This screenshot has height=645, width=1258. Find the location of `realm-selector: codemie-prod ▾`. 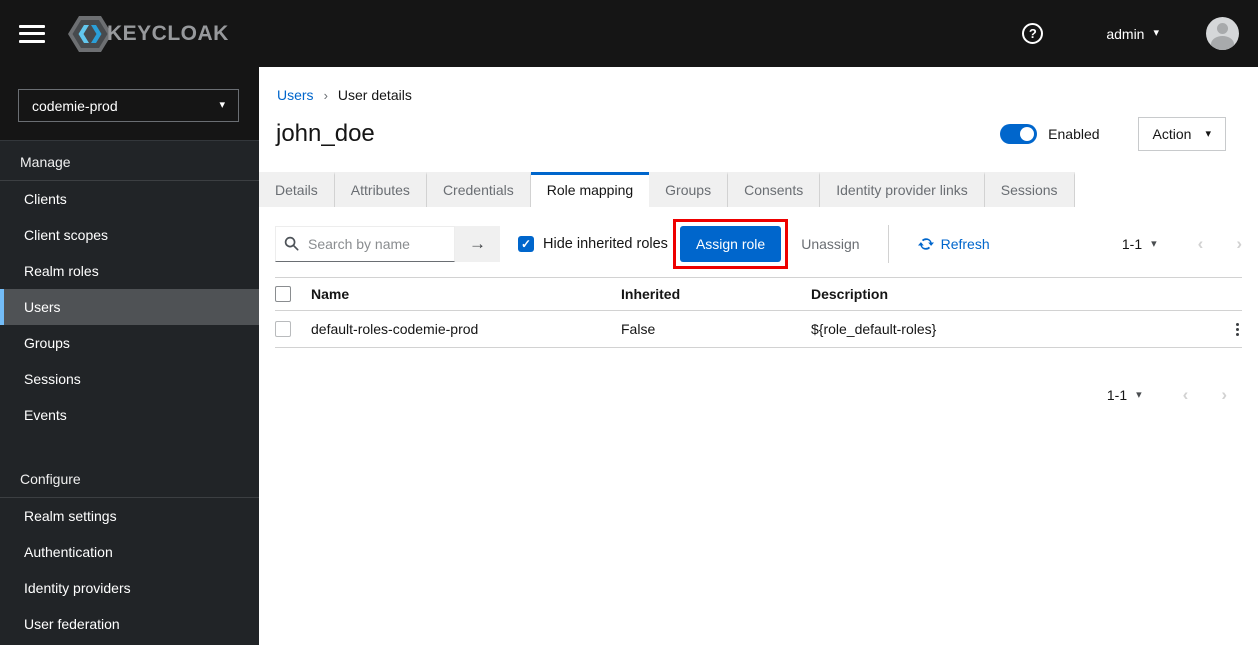

realm-selector: codemie-prod ▾ is located at coordinates (128, 105).